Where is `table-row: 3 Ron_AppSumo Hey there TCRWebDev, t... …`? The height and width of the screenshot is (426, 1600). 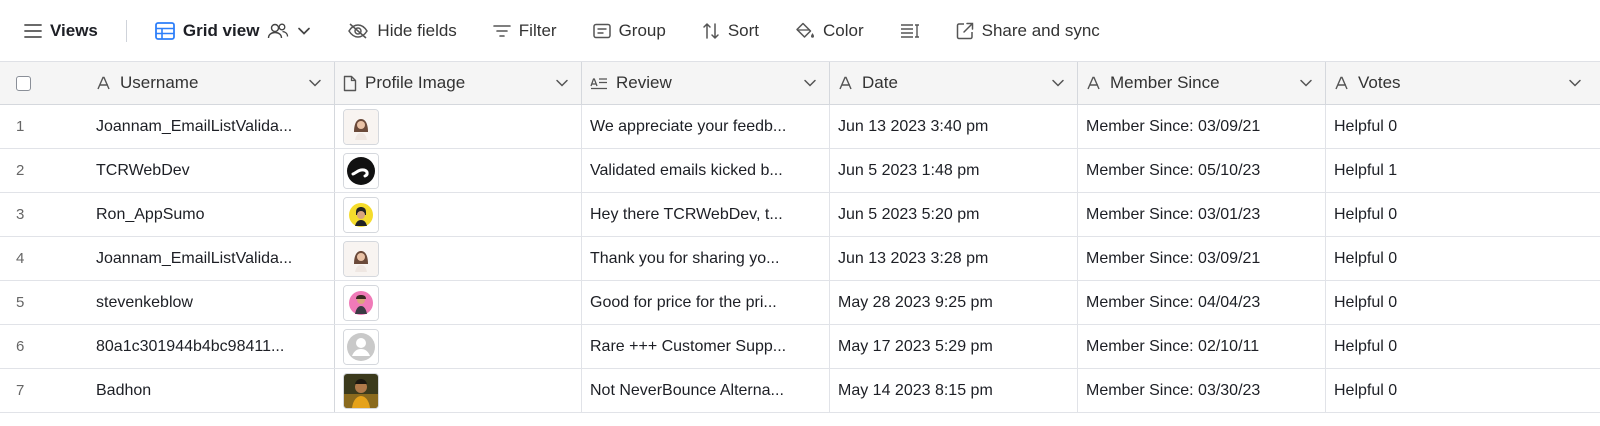
table-row: 3 Ron_AppSumo Hey there TCRWebDev, t... … is located at coordinates (800, 215).